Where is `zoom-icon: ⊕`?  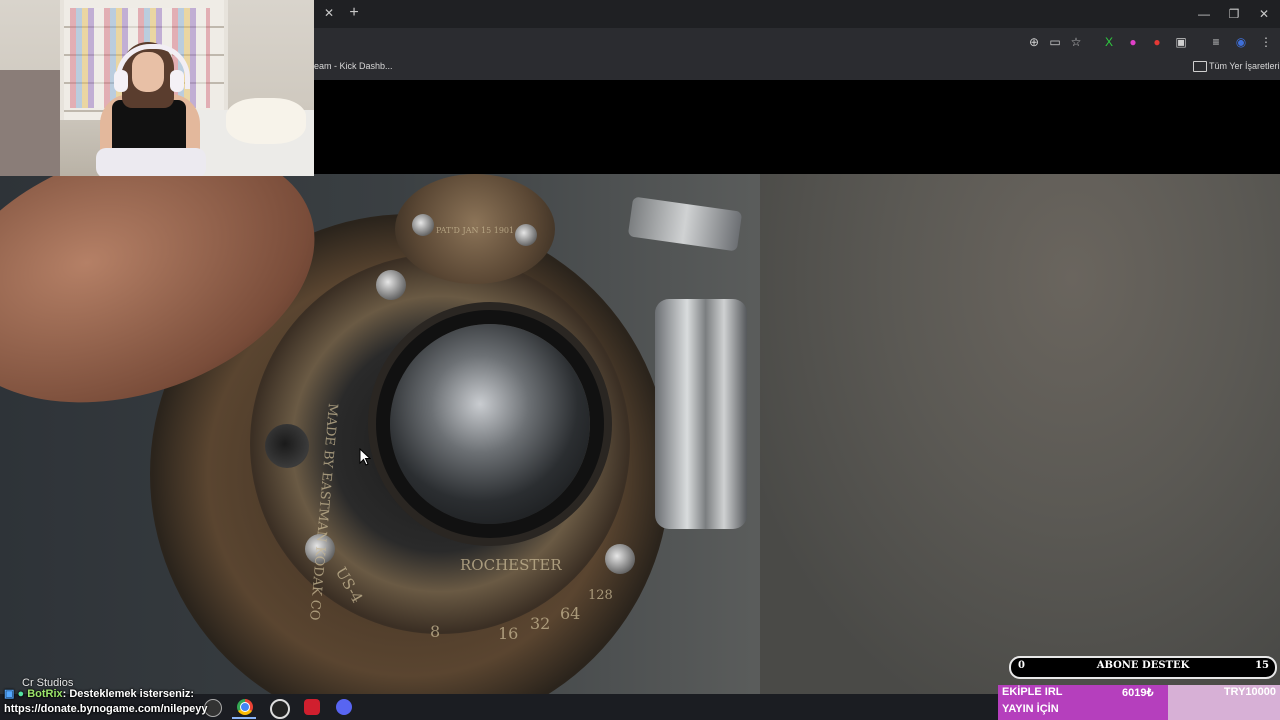 zoom-icon: ⊕ is located at coordinates (1034, 42).